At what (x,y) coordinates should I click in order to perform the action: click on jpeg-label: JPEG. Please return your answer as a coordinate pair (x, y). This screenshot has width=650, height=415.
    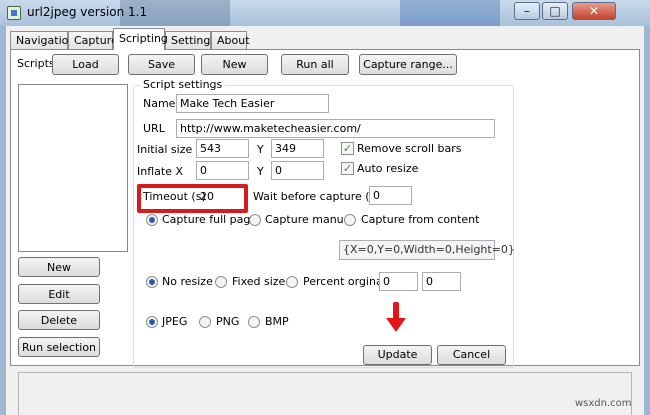
    Looking at the image, I should click on (175, 321).